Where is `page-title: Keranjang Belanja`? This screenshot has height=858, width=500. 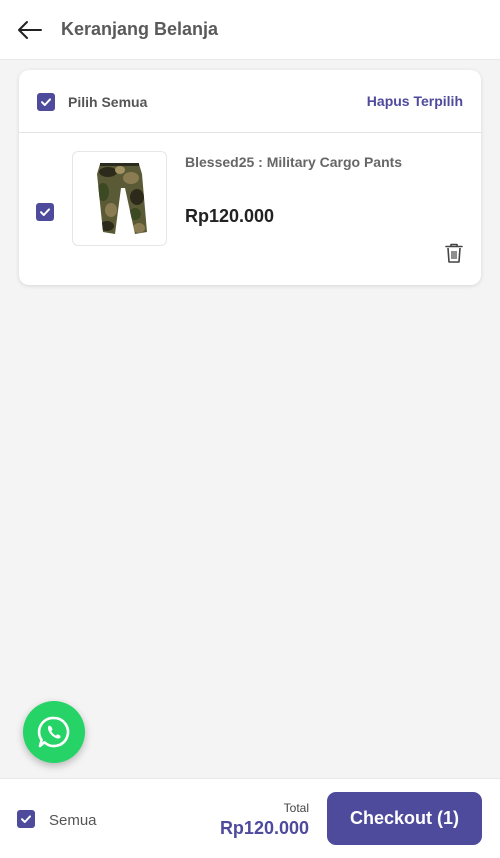 page-title: Keranjang Belanja is located at coordinates (140, 29).